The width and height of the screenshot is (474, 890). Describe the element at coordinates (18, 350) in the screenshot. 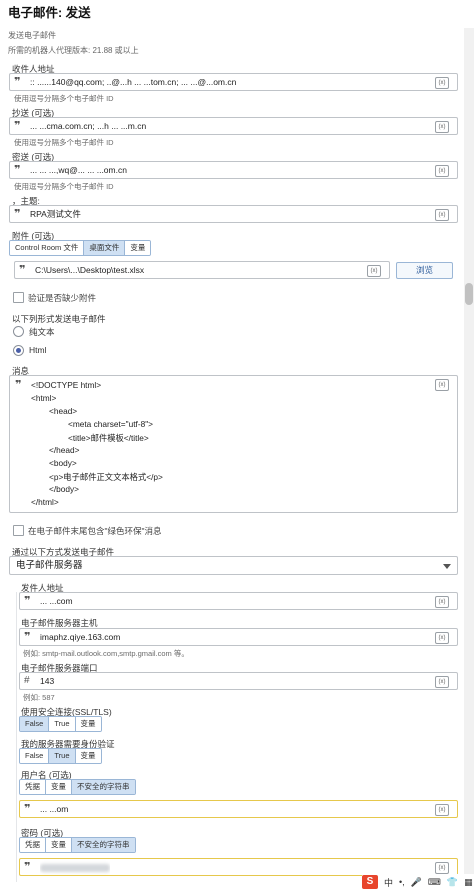

I see `radio-html` at that location.